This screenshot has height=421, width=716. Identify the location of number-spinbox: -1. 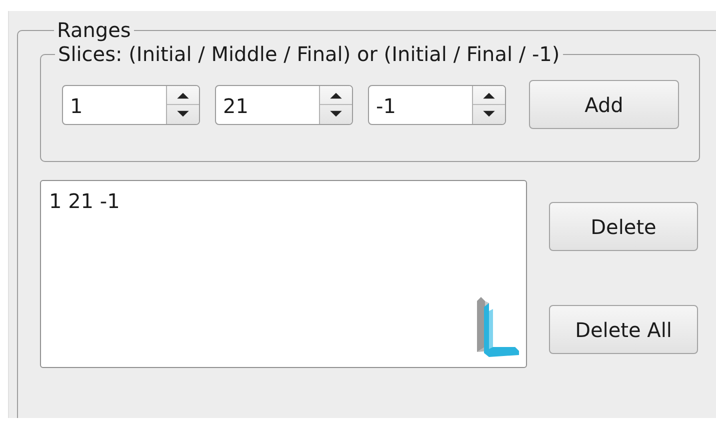
(437, 104).